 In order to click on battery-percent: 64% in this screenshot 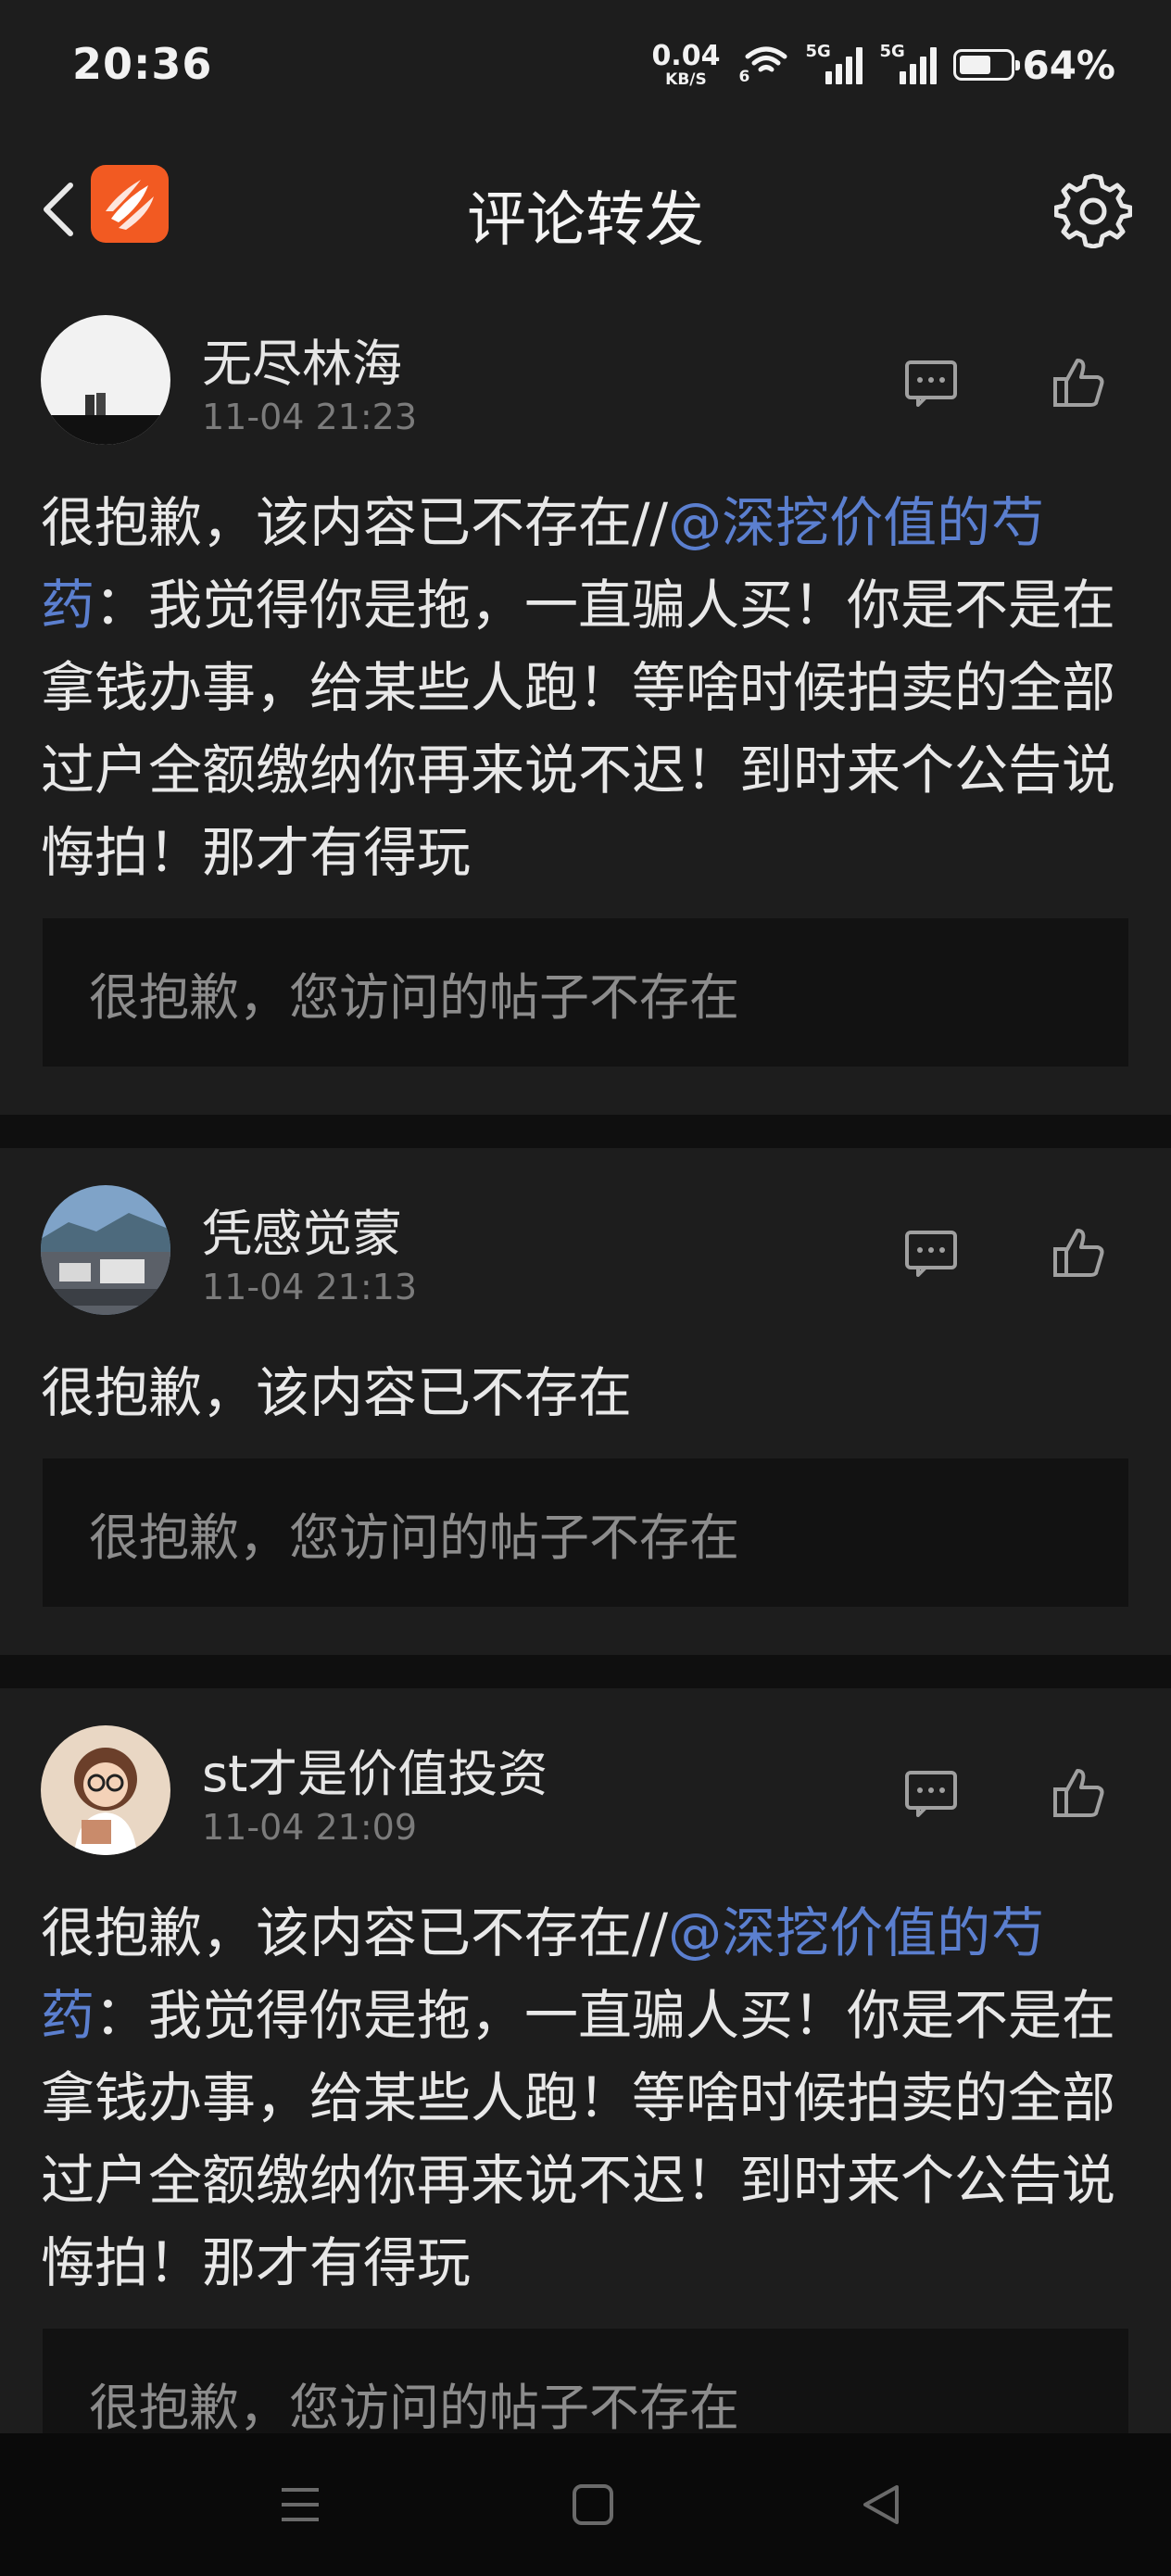, I will do `click(1069, 65)`.